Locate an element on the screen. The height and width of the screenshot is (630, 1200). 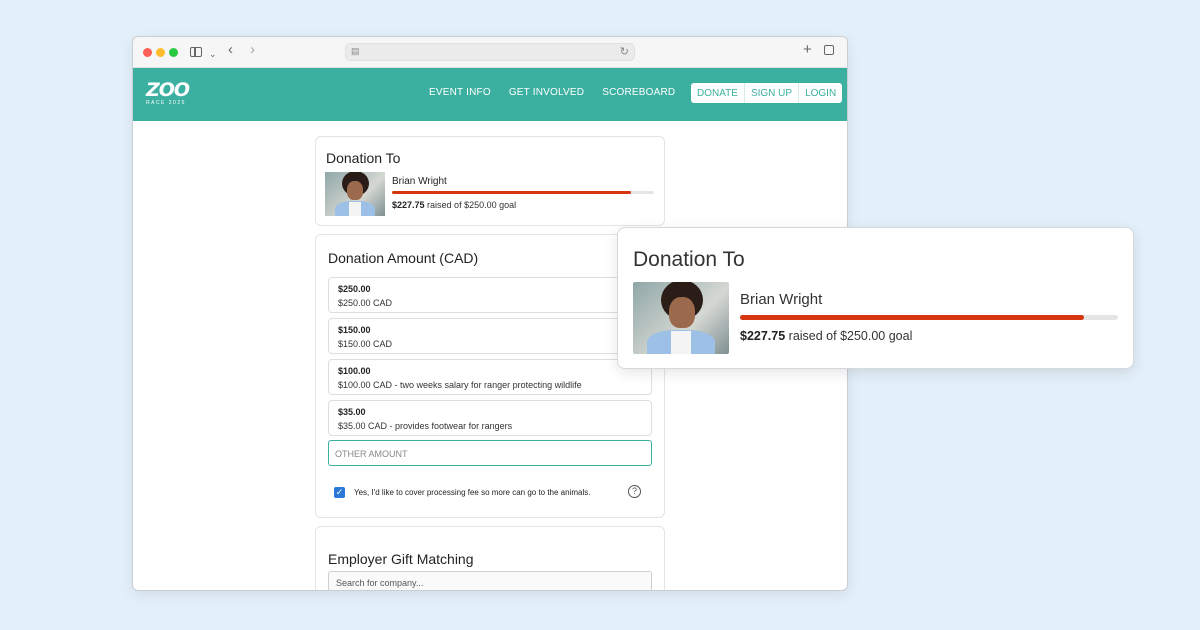
other-amount-placeholder: OTHER AMOUNT is located at coordinates (371, 454).